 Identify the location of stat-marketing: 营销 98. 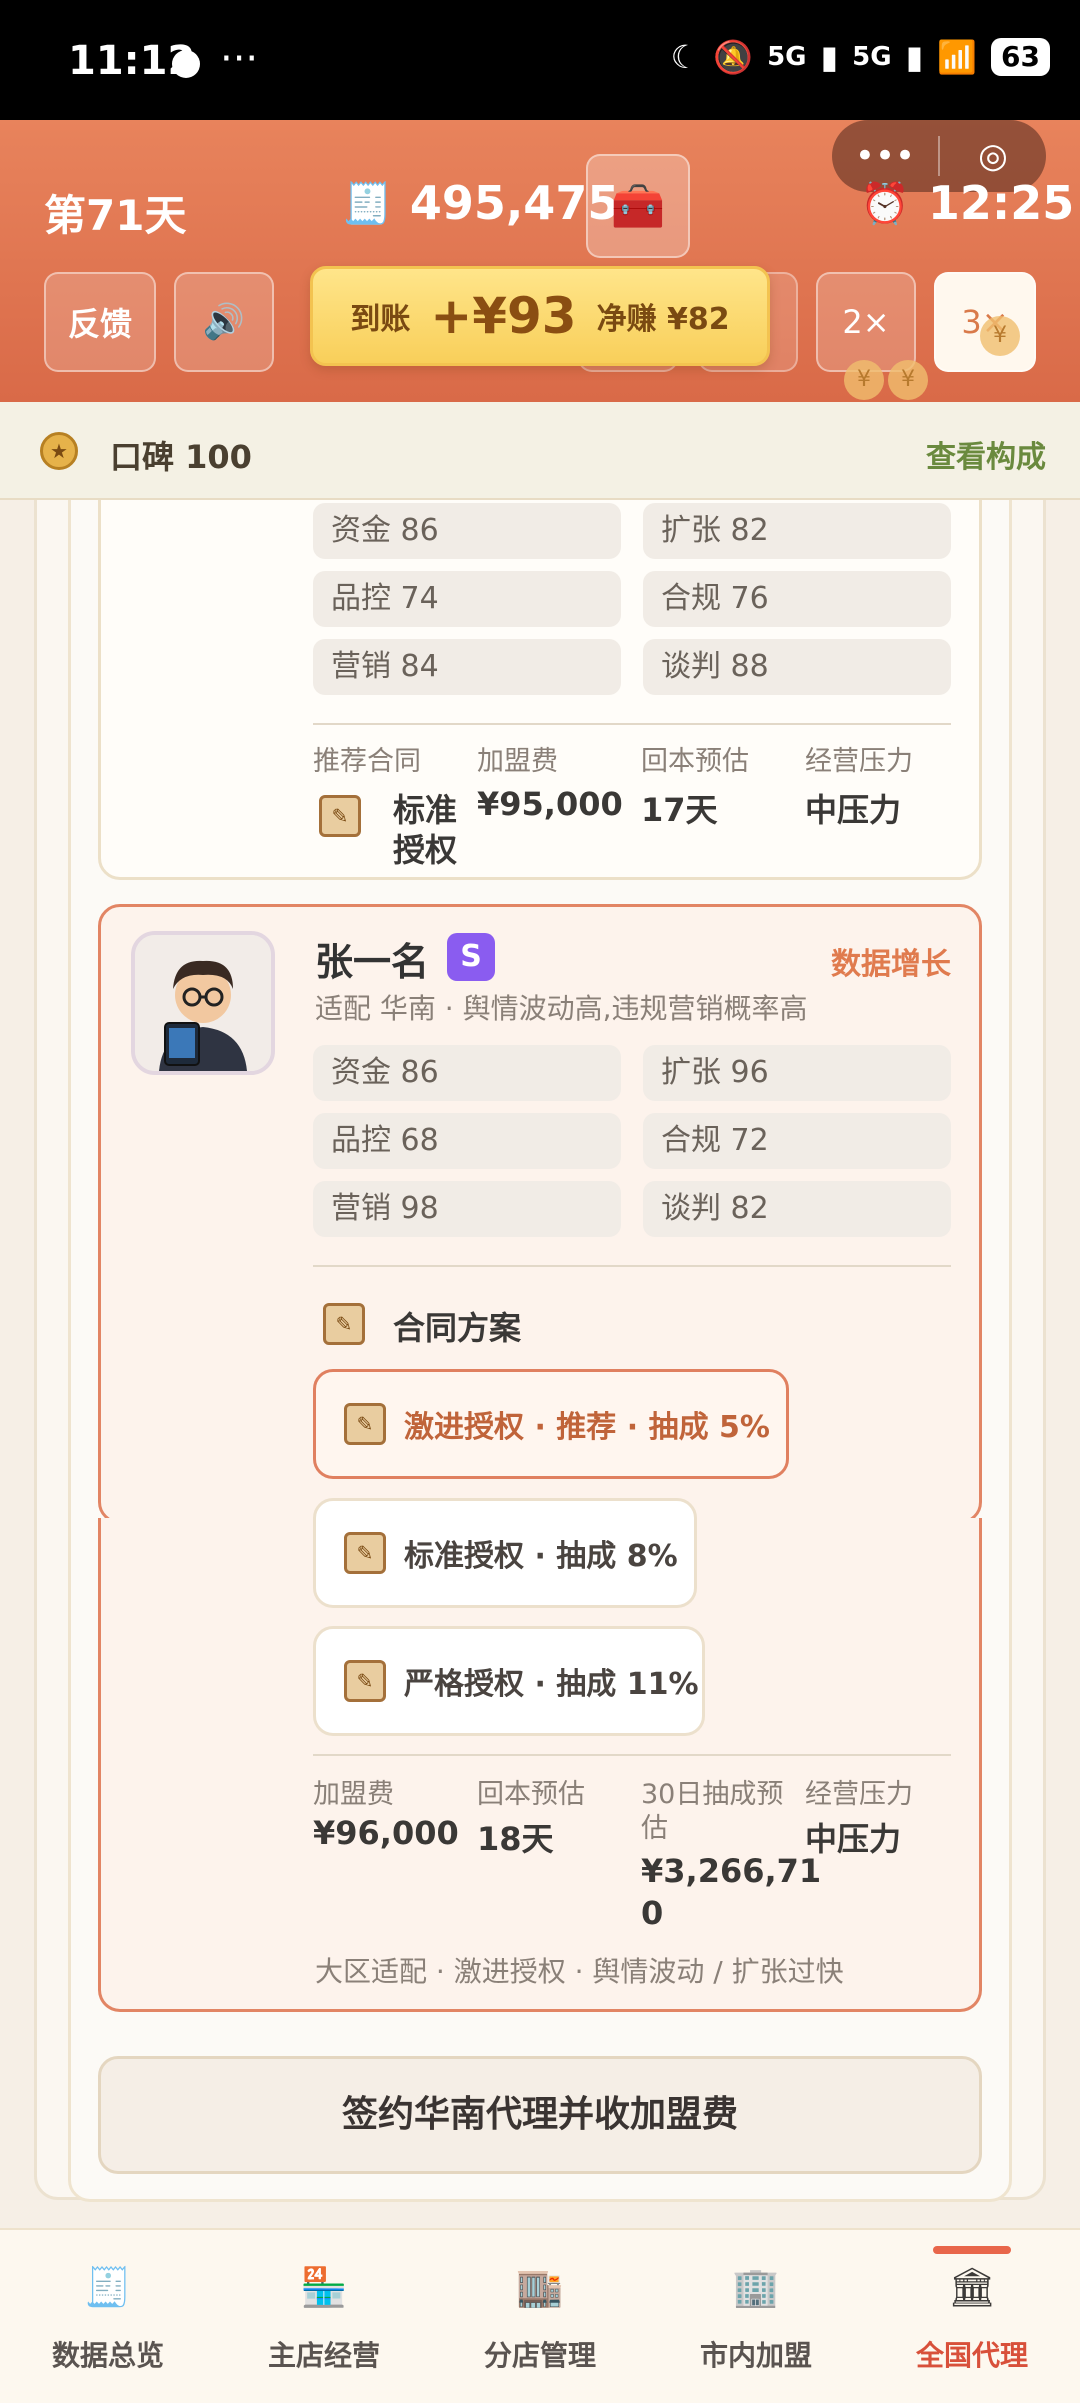
(467, 1209).